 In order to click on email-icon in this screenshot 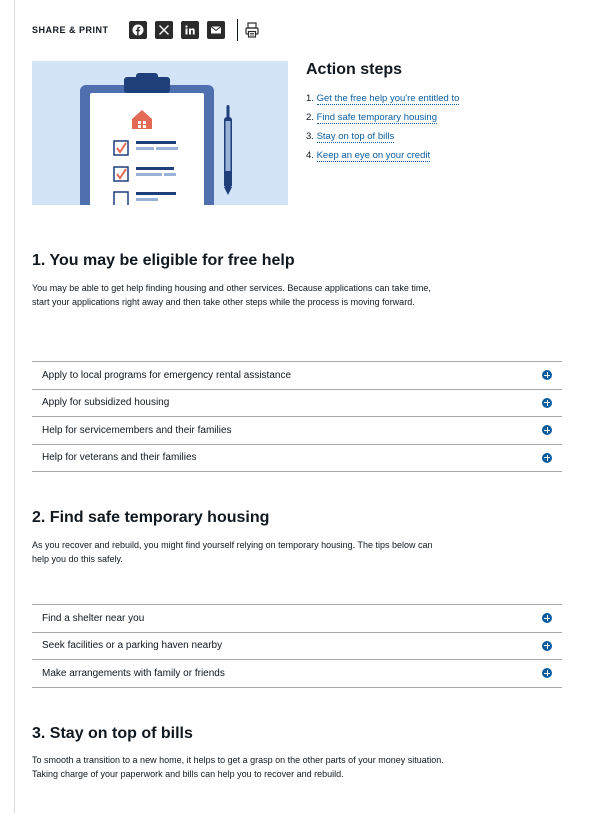, I will do `click(215, 30)`.